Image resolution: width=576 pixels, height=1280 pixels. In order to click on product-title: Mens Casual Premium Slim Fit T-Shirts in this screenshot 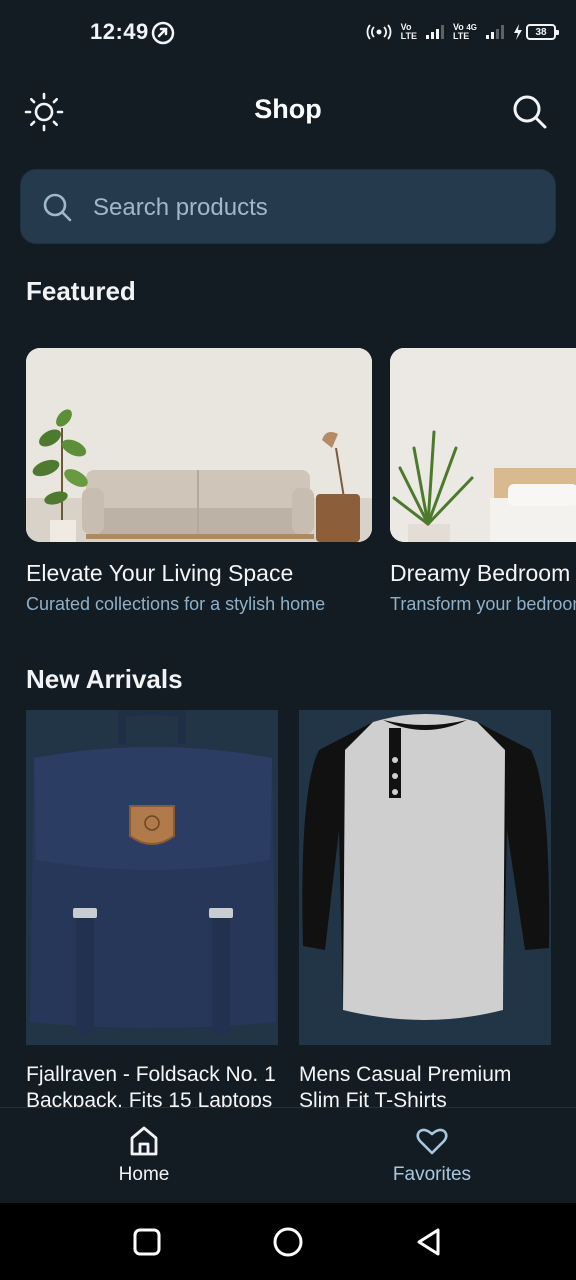, I will do `click(405, 1085)`.